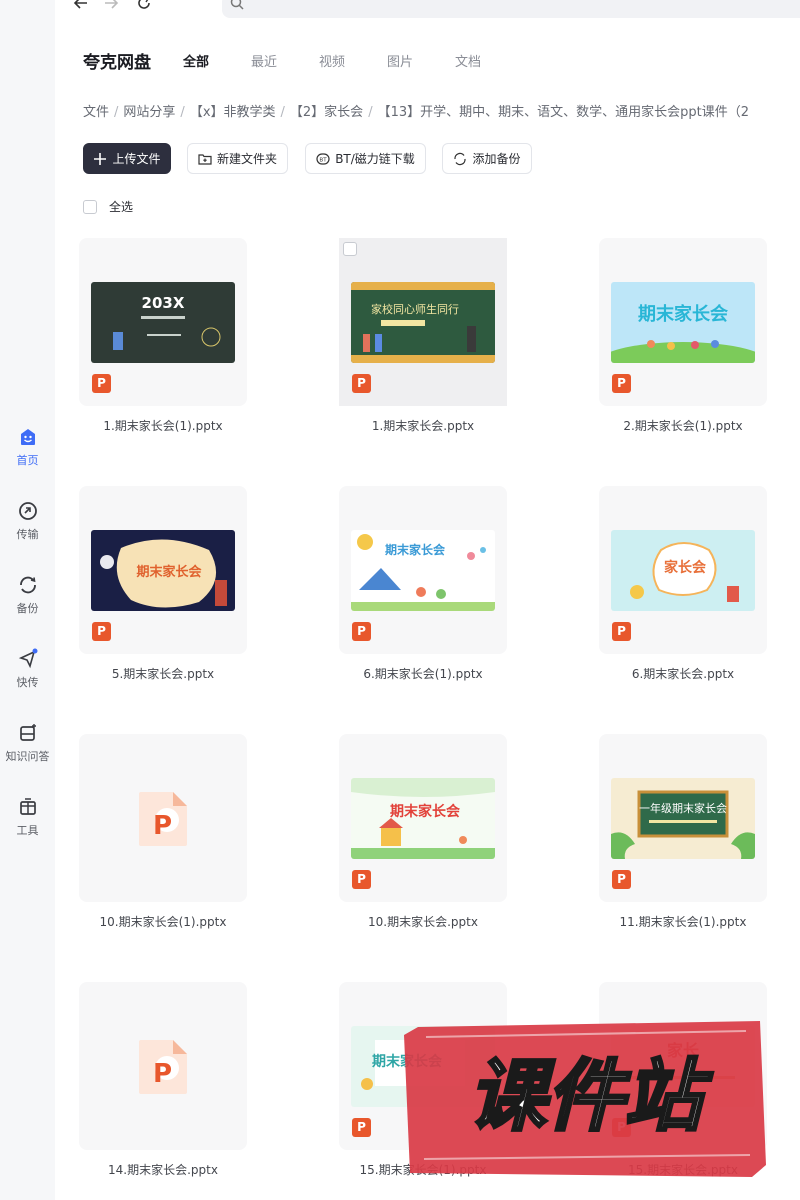 The image size is (800, 1200). Describe the element at coordinates (683, 673) in the screenshot. I see `file-name: 6.期末家长会.pptx` at that location.